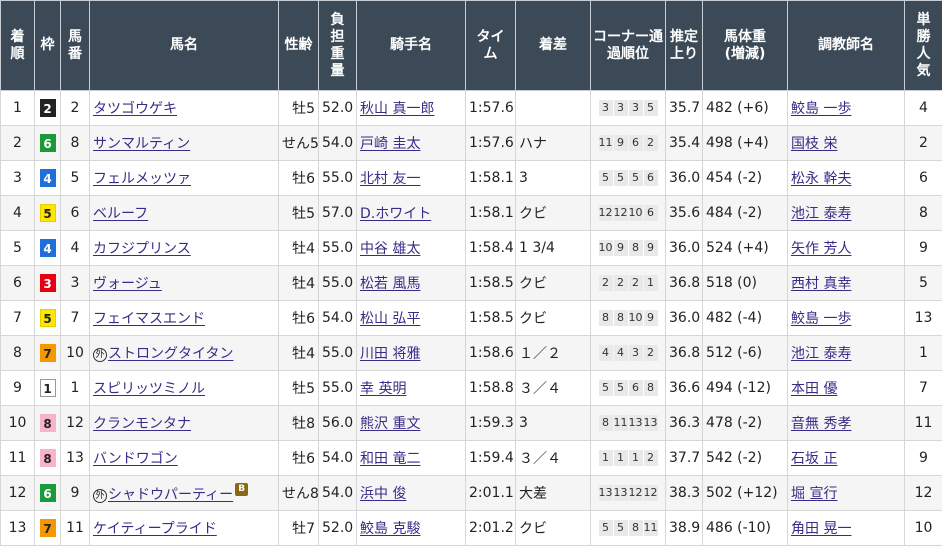  I want to click on trainer-link: 本田 優, so click(814, 389).